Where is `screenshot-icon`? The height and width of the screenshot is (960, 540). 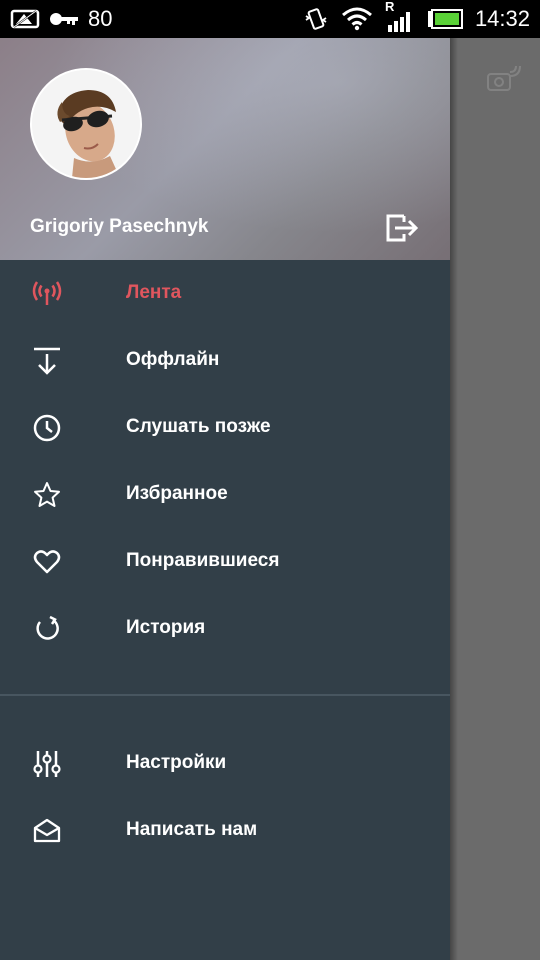 screenshot-icon is located at coordinates (25, 19).